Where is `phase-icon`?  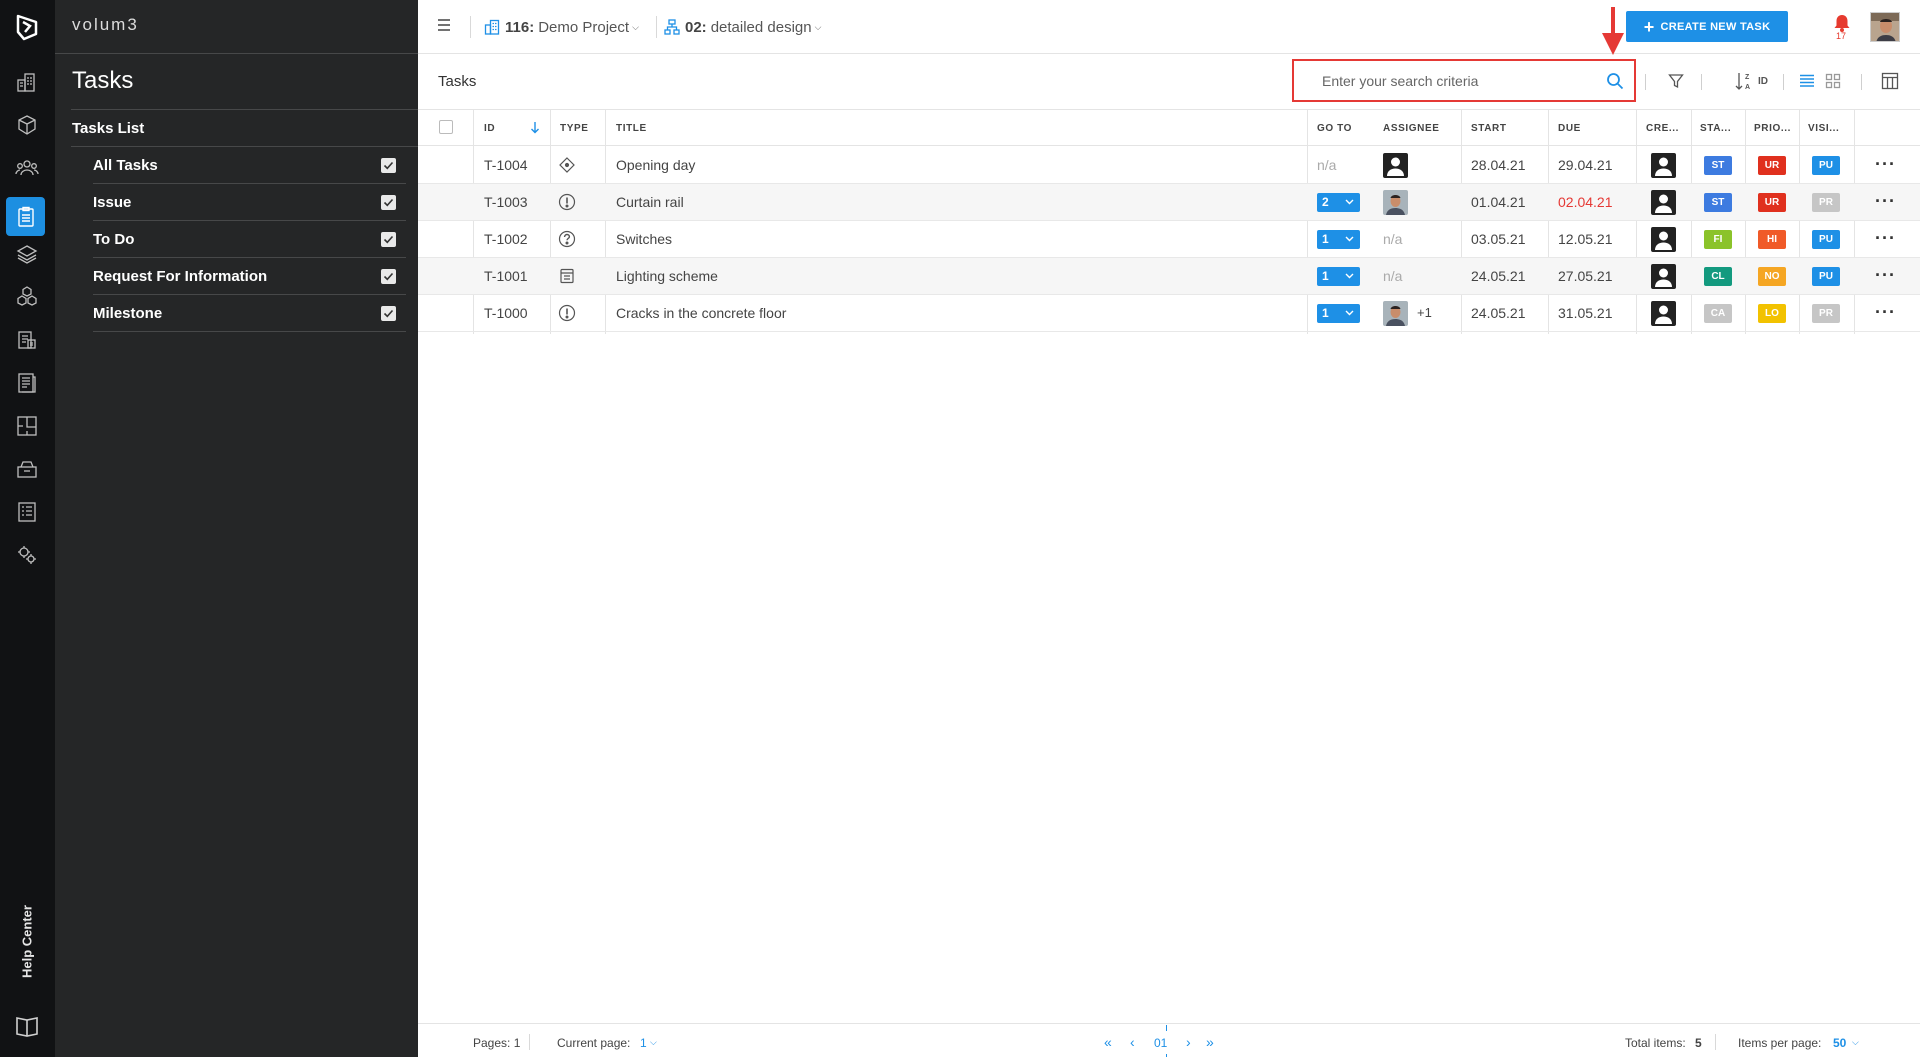 phase-icon is located at coordinates (672, 27).